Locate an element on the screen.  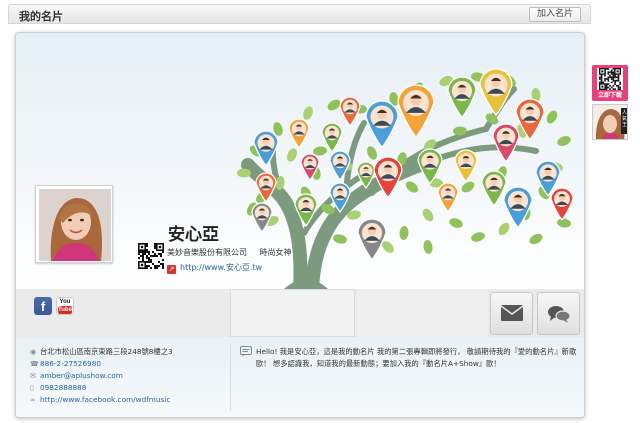
page-title: 我的名片 is located at coordinates (41, 16).